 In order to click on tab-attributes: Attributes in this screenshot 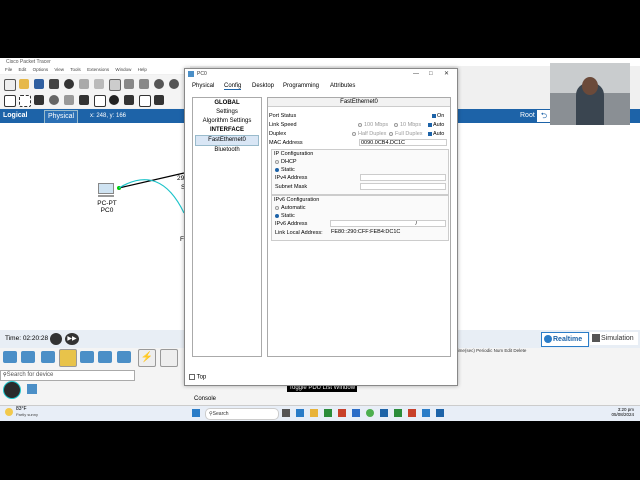, I will do `click(342, 86)`.